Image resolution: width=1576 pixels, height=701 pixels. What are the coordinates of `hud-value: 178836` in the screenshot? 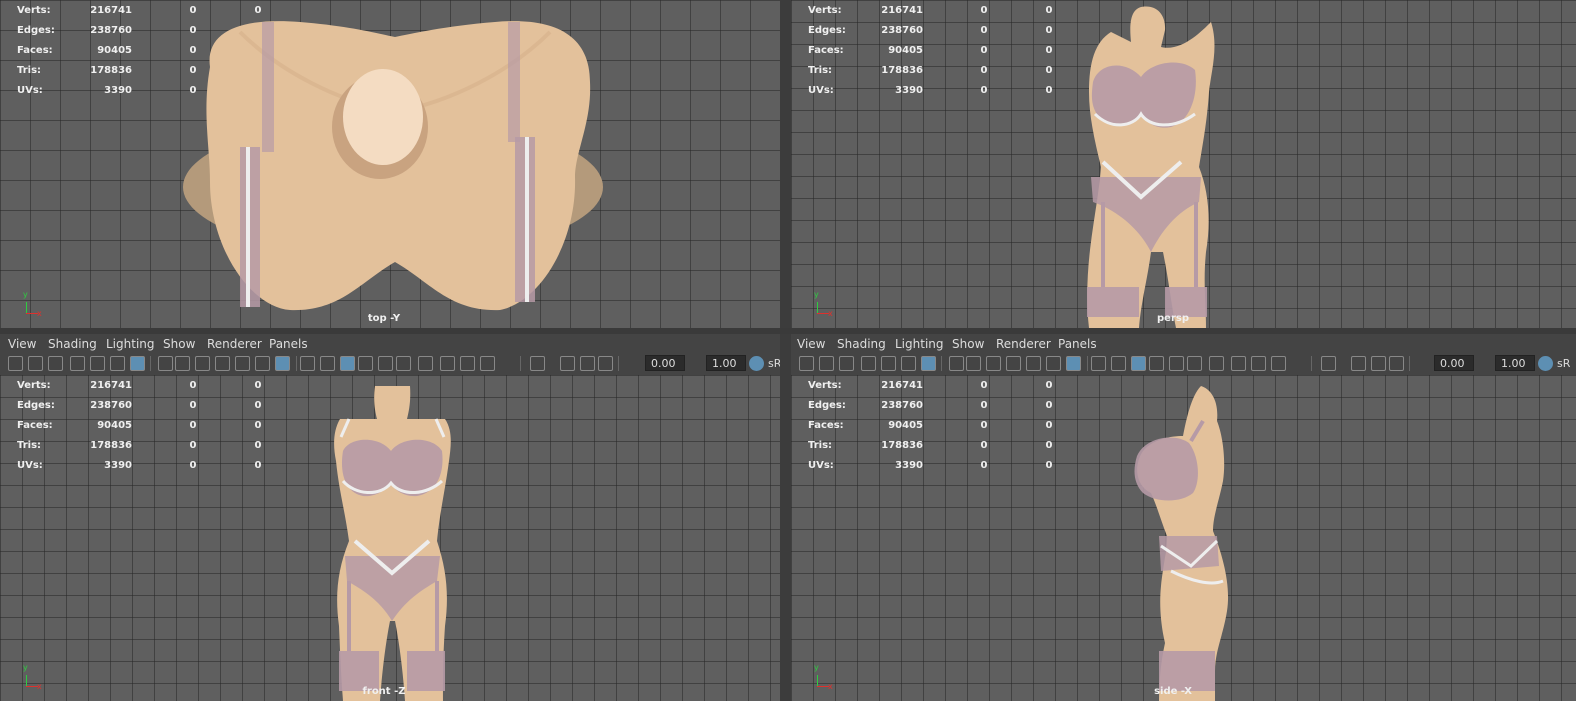 It's located at (902, 445).